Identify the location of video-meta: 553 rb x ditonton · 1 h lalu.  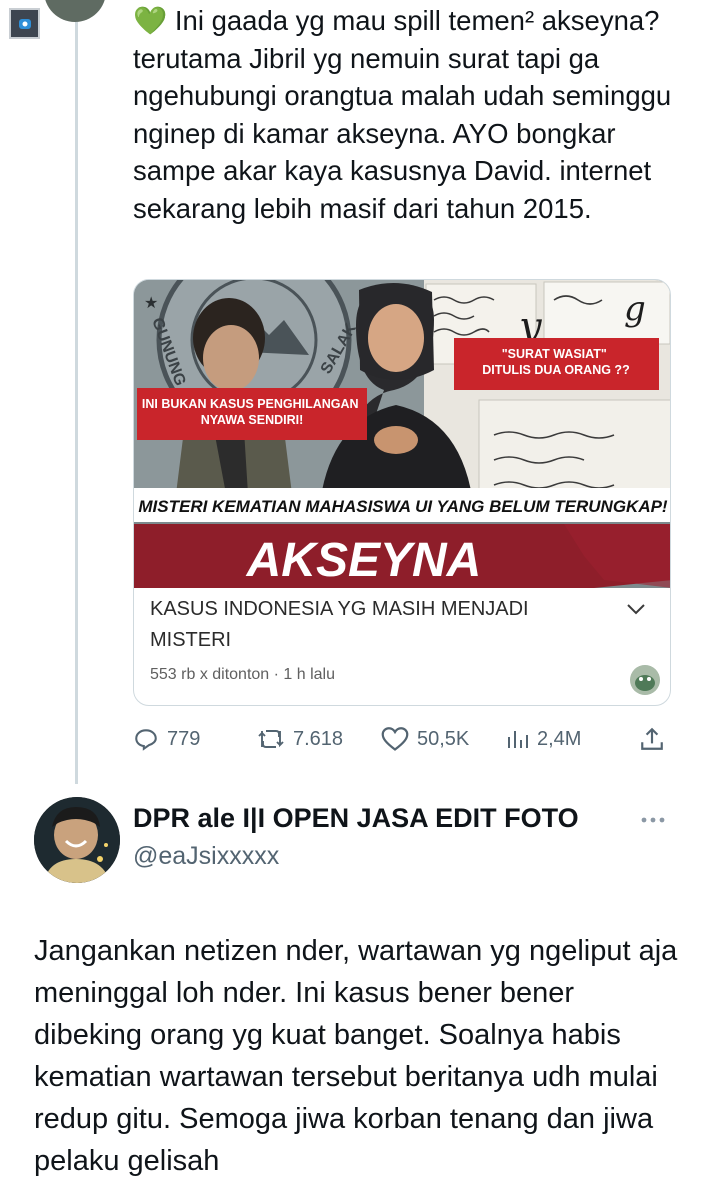
(243, 674).